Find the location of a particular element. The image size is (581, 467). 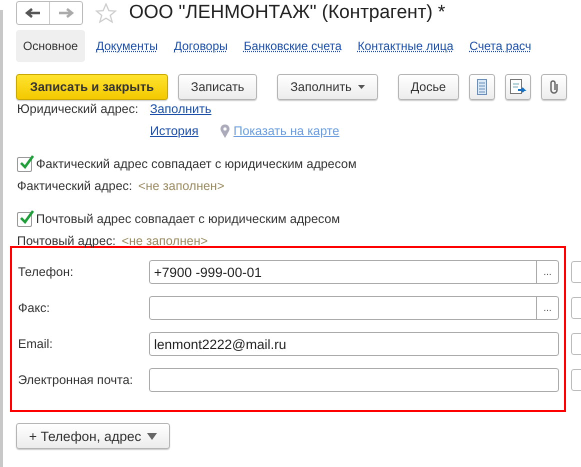

fill-link: Заполнить is located at coordinates (181, 109).